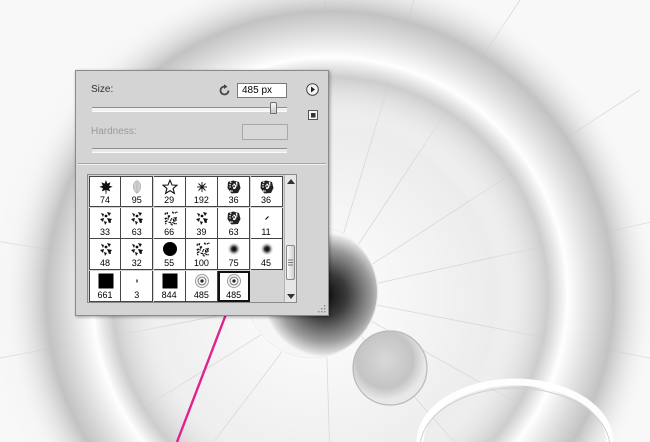 This screenshot has width=650, height=442. I want to click on brush-preset-cell: 75, so click(234, 254).